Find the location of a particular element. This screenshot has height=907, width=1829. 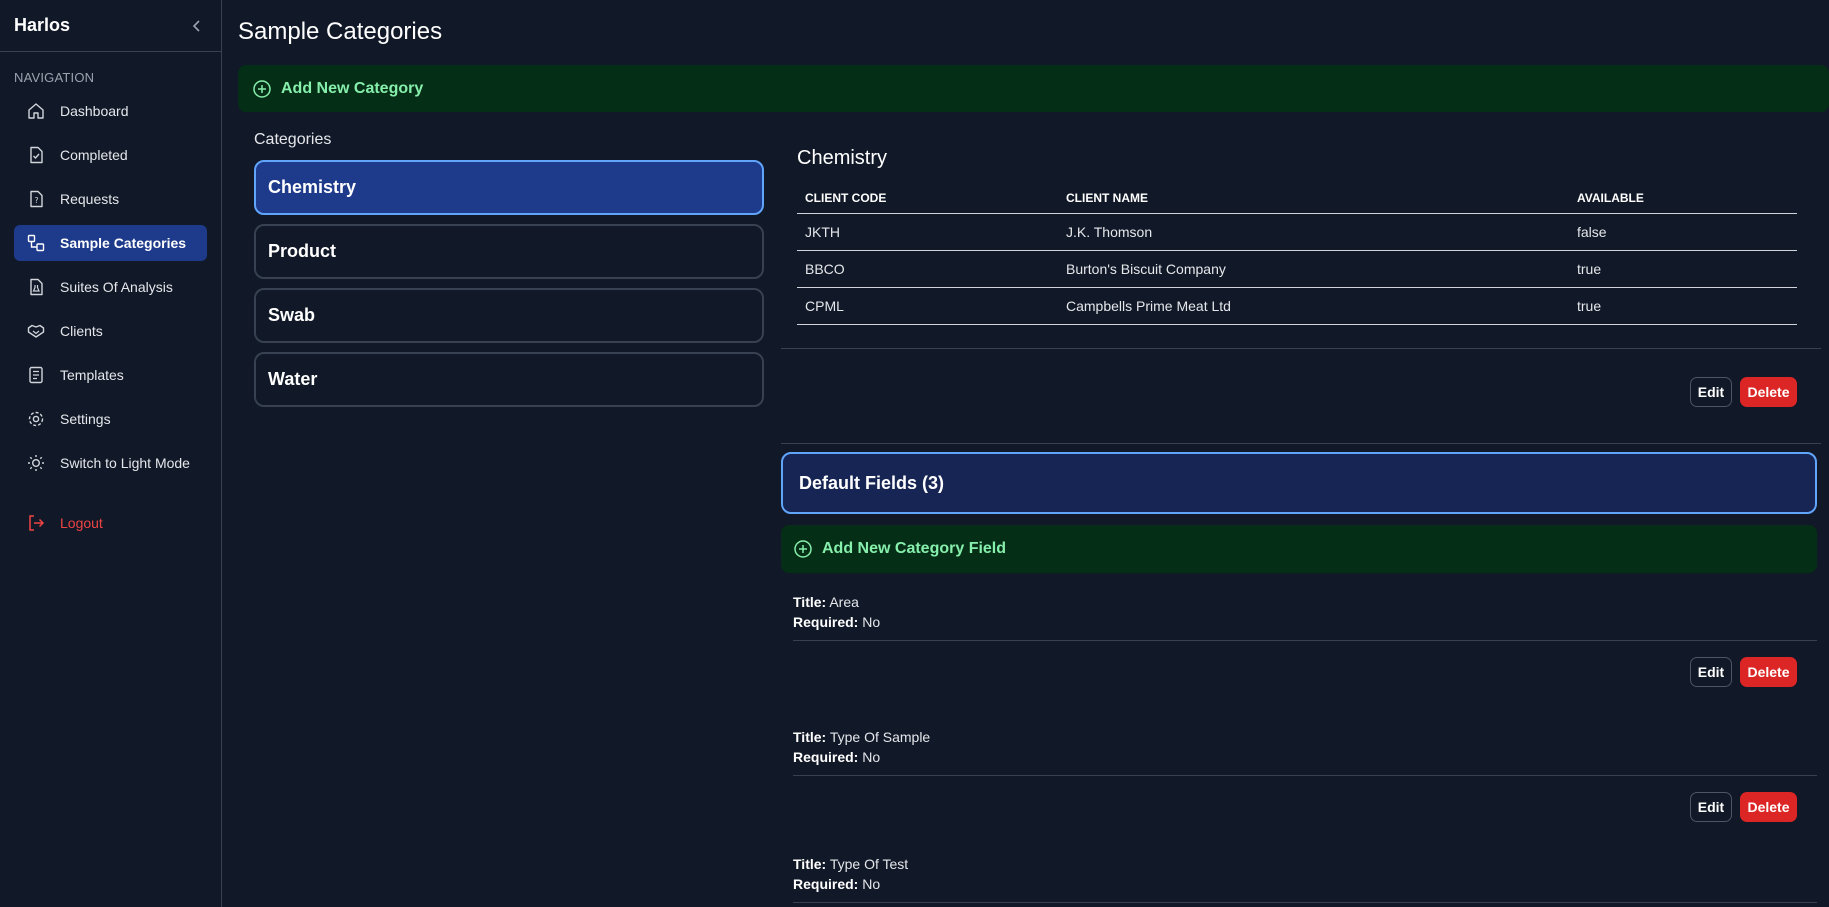

chevron-left-icon is located at coordinates (196, 25).